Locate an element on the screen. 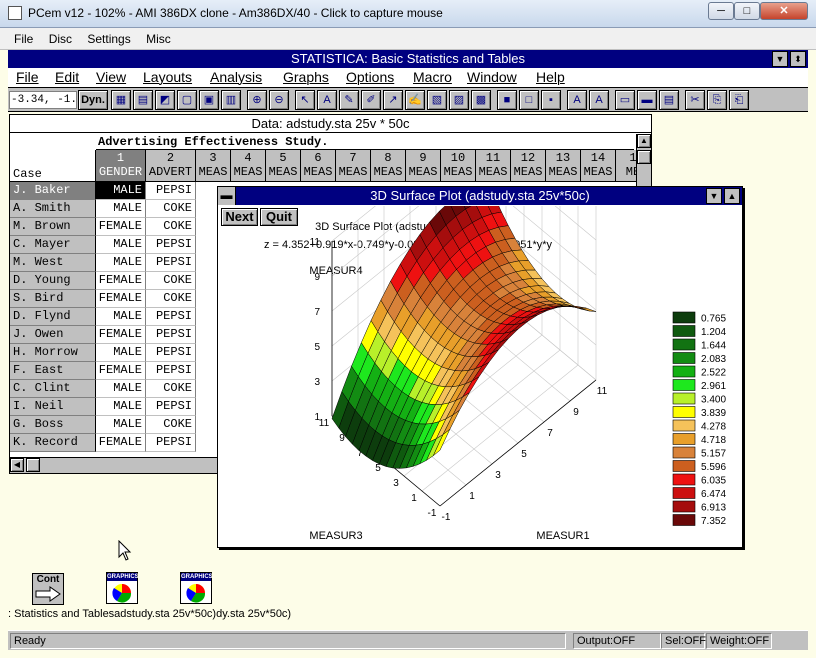 The image size is (816, 658). print-icon: ▤ is located at coordinates (669, 100).